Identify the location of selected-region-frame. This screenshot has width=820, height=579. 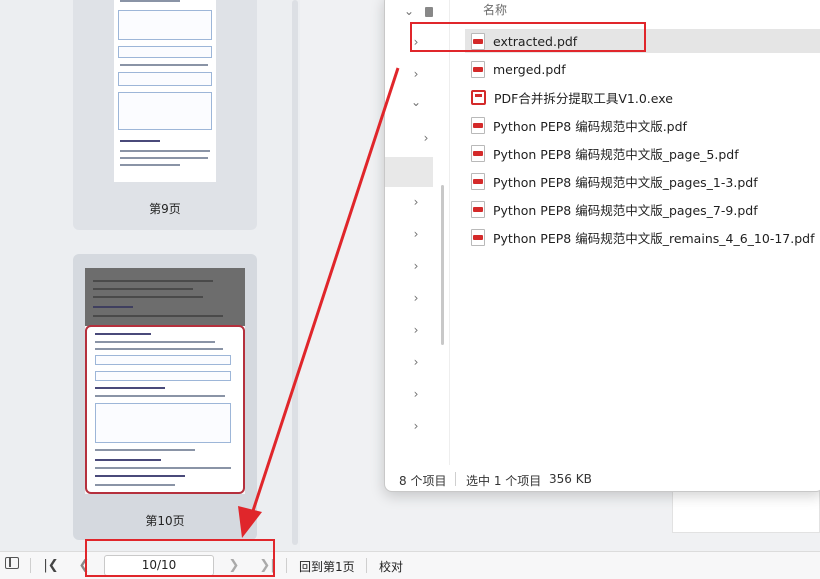
(165, 409).